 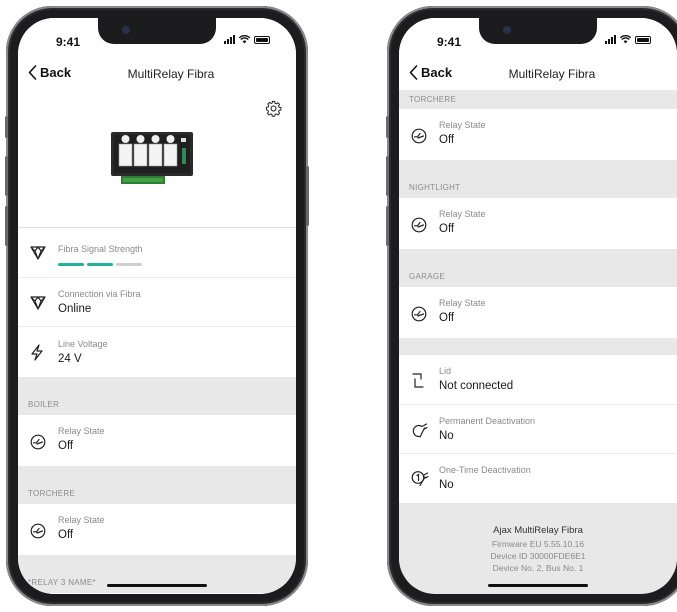 I want to click on connection-value: Online, so click(x=75, y=309).